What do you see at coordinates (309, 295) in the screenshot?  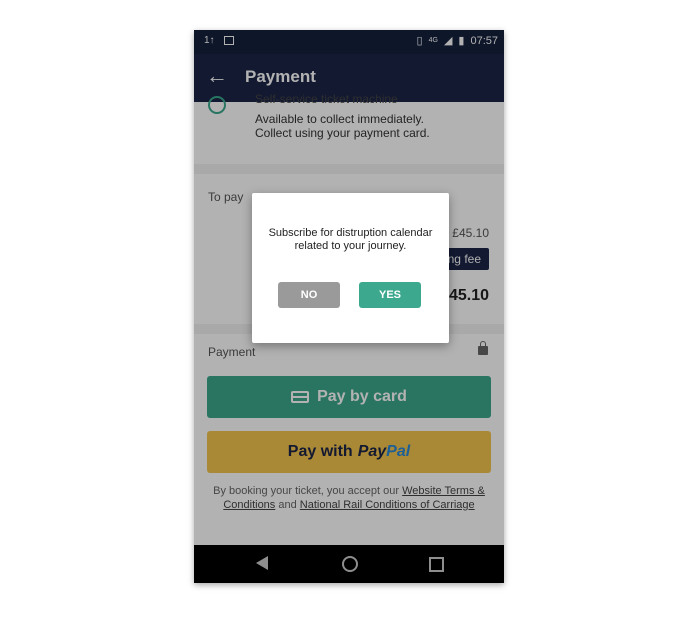 I see `no-button: NO` at bounding box center [309, 295].